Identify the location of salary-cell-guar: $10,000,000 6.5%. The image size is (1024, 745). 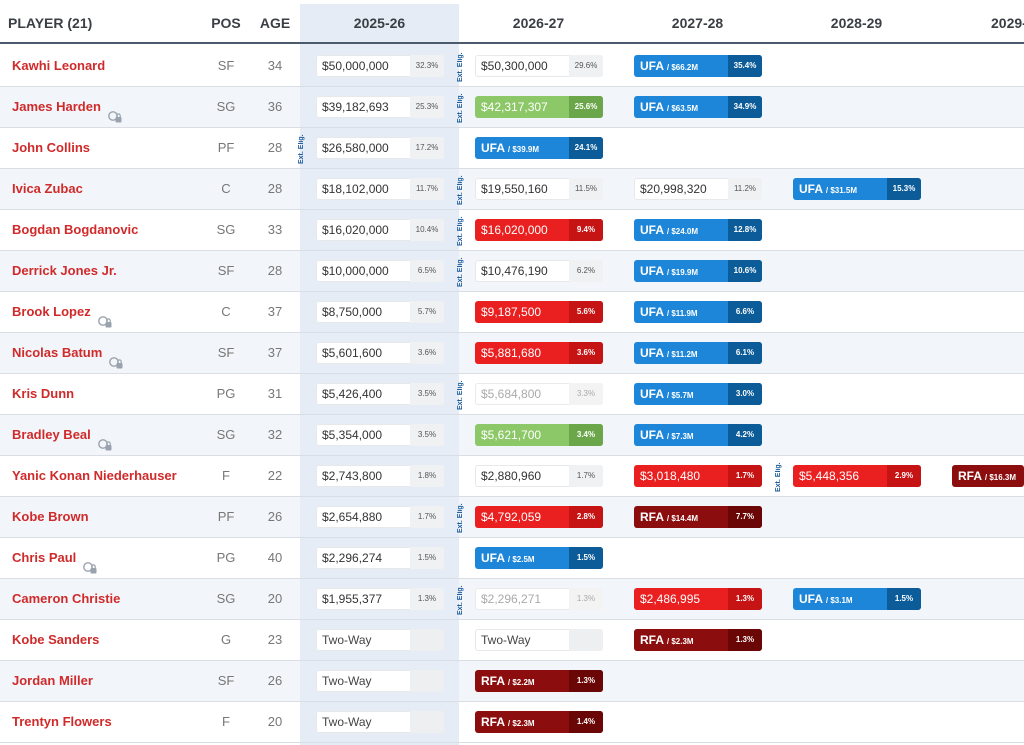
(380, 271).